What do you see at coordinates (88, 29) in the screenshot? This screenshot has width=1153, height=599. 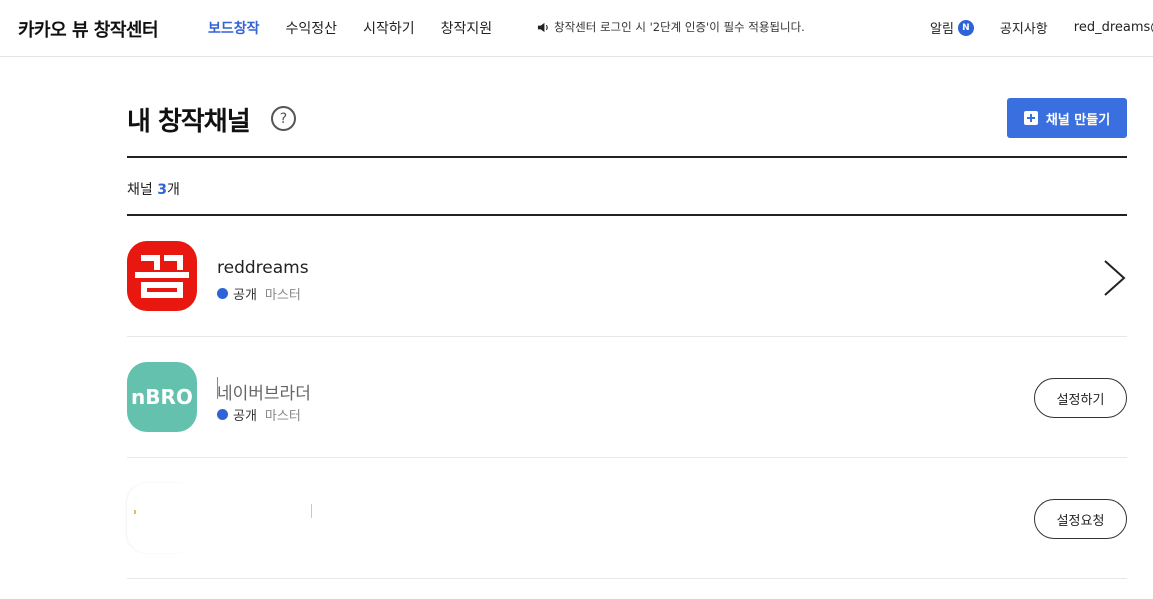 I see `site-logo: 카카오 뷰 창작센터` at bounding box center [88, 29].